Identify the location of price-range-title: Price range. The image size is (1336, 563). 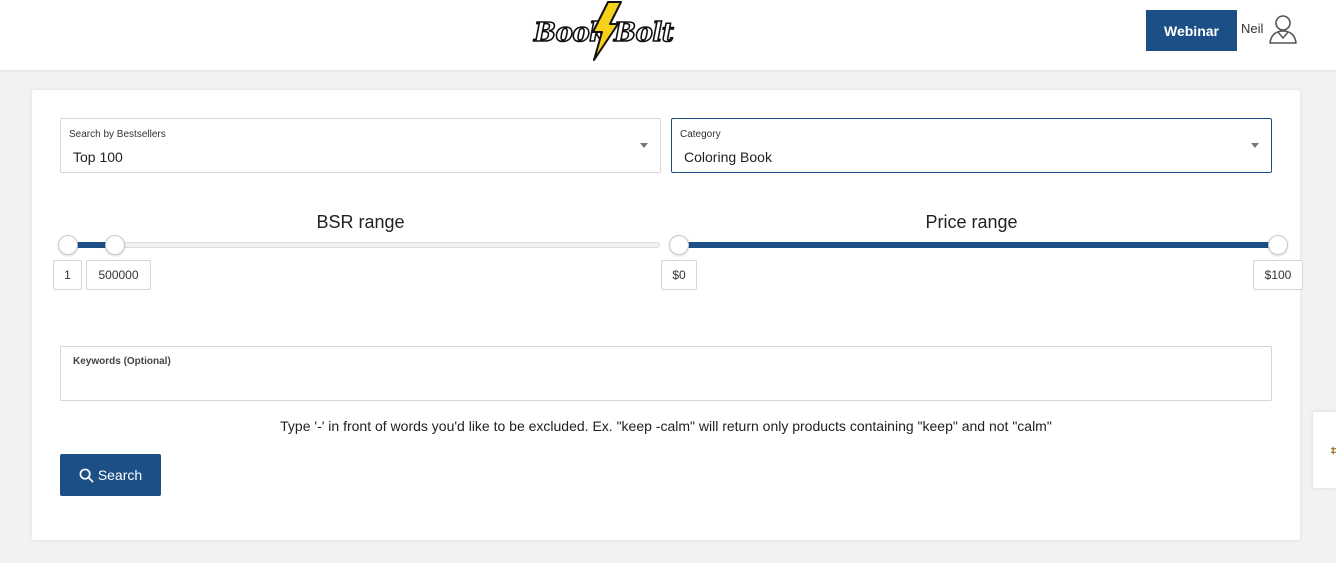
(971, 222).